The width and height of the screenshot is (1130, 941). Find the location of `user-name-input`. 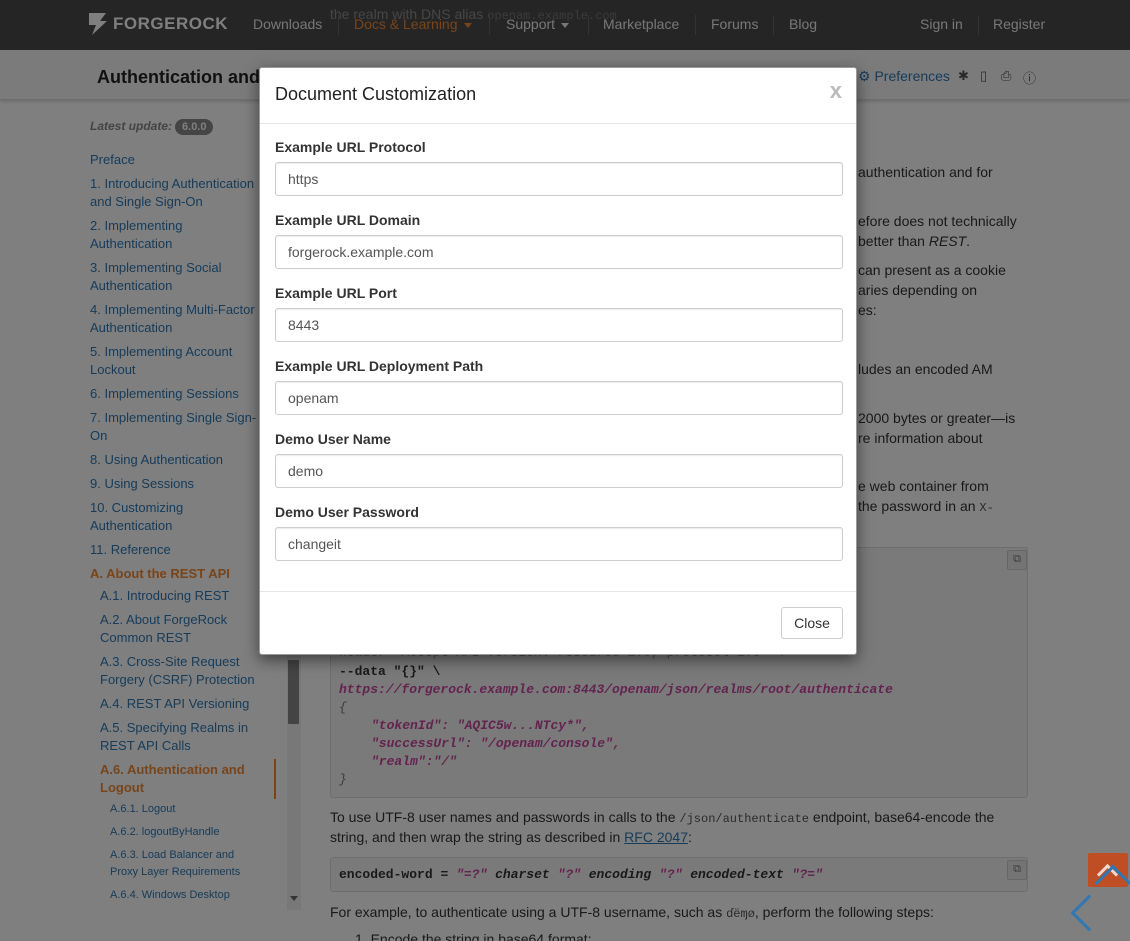

user-name-input is located at coordinates (559, 471).